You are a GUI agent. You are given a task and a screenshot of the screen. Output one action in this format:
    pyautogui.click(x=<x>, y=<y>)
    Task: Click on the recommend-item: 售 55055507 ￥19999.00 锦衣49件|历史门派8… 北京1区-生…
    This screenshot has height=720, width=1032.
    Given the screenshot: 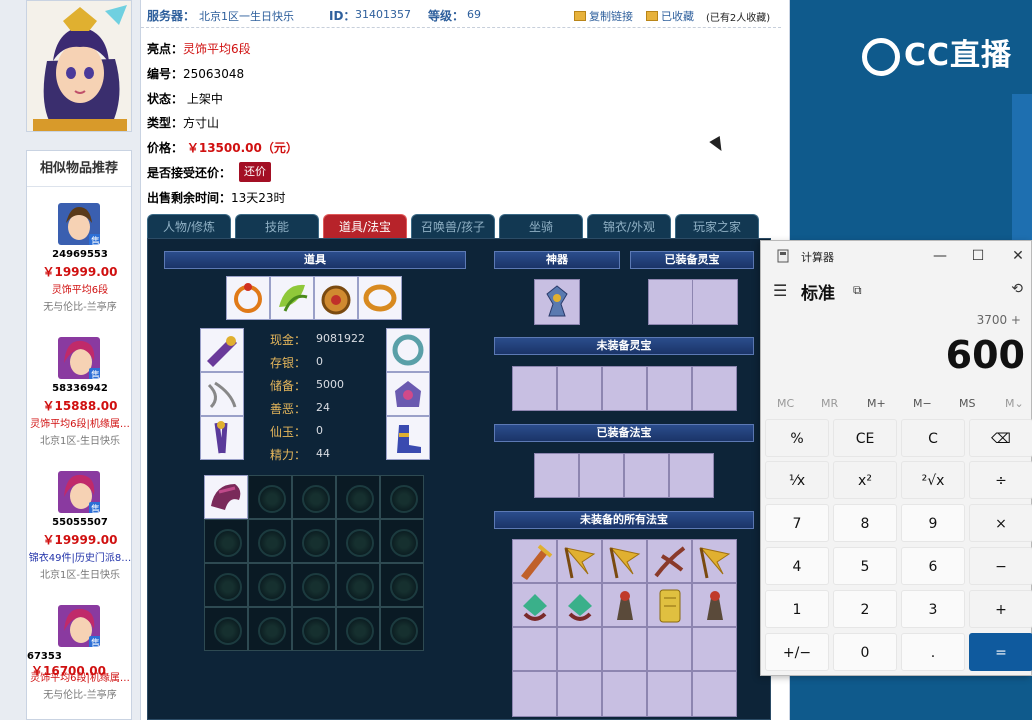 What is the action you would take?
    pyautogui.click(x=79, y=522)
    